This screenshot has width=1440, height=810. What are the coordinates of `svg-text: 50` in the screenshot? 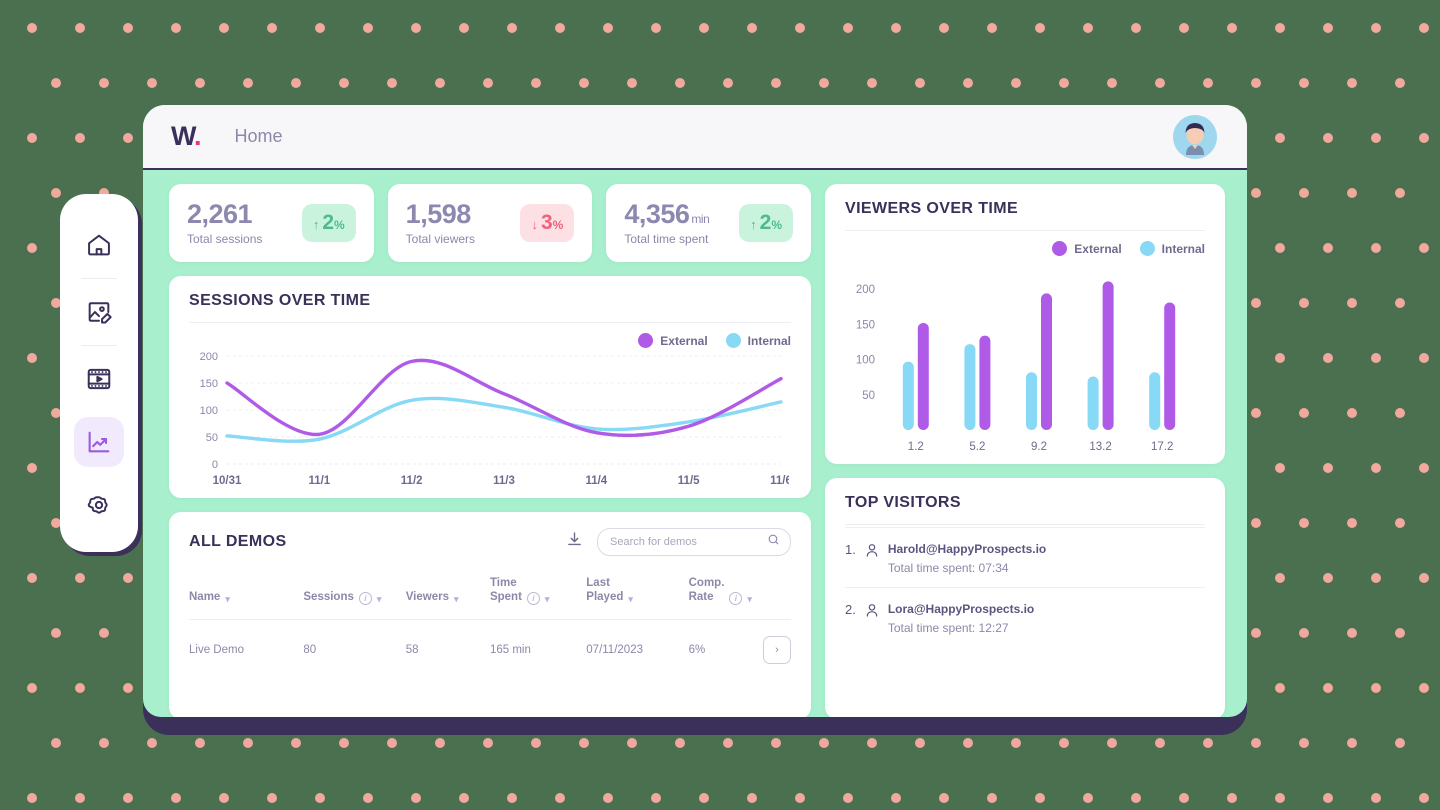 It's located at (868, 396).